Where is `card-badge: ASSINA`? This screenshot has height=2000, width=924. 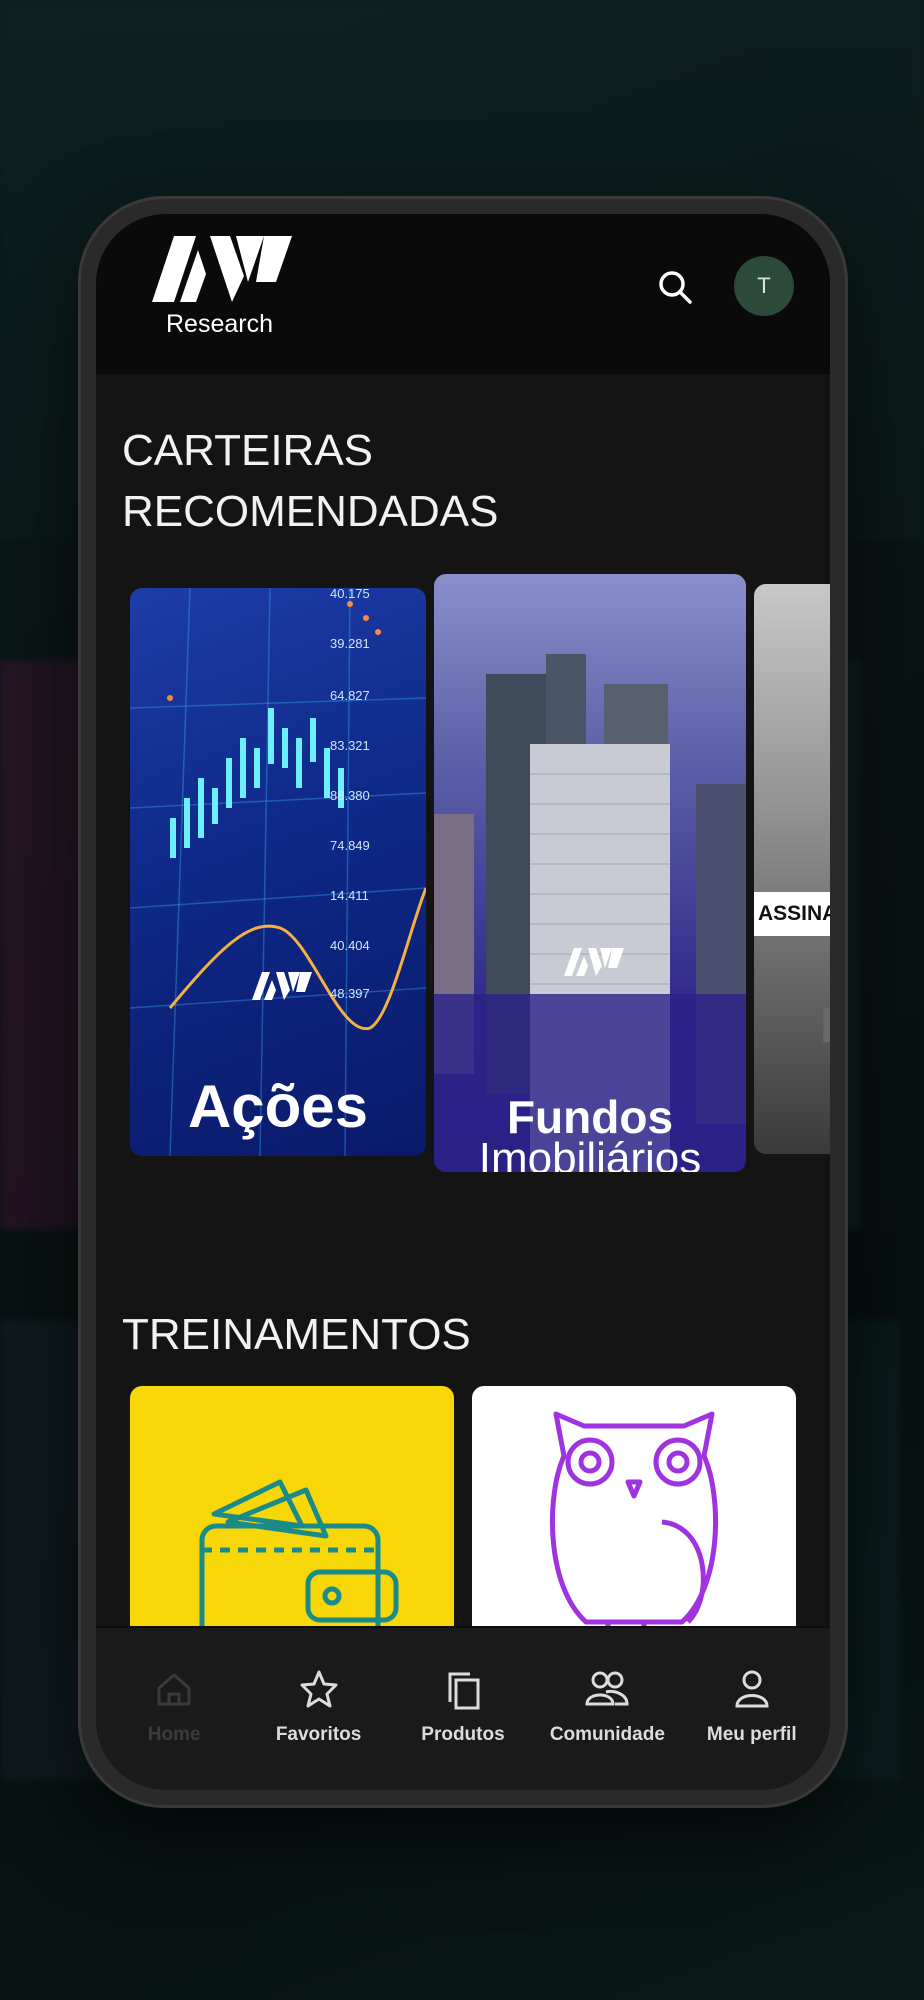
card-badge: ASSINA is located at coordinates (792, 914).